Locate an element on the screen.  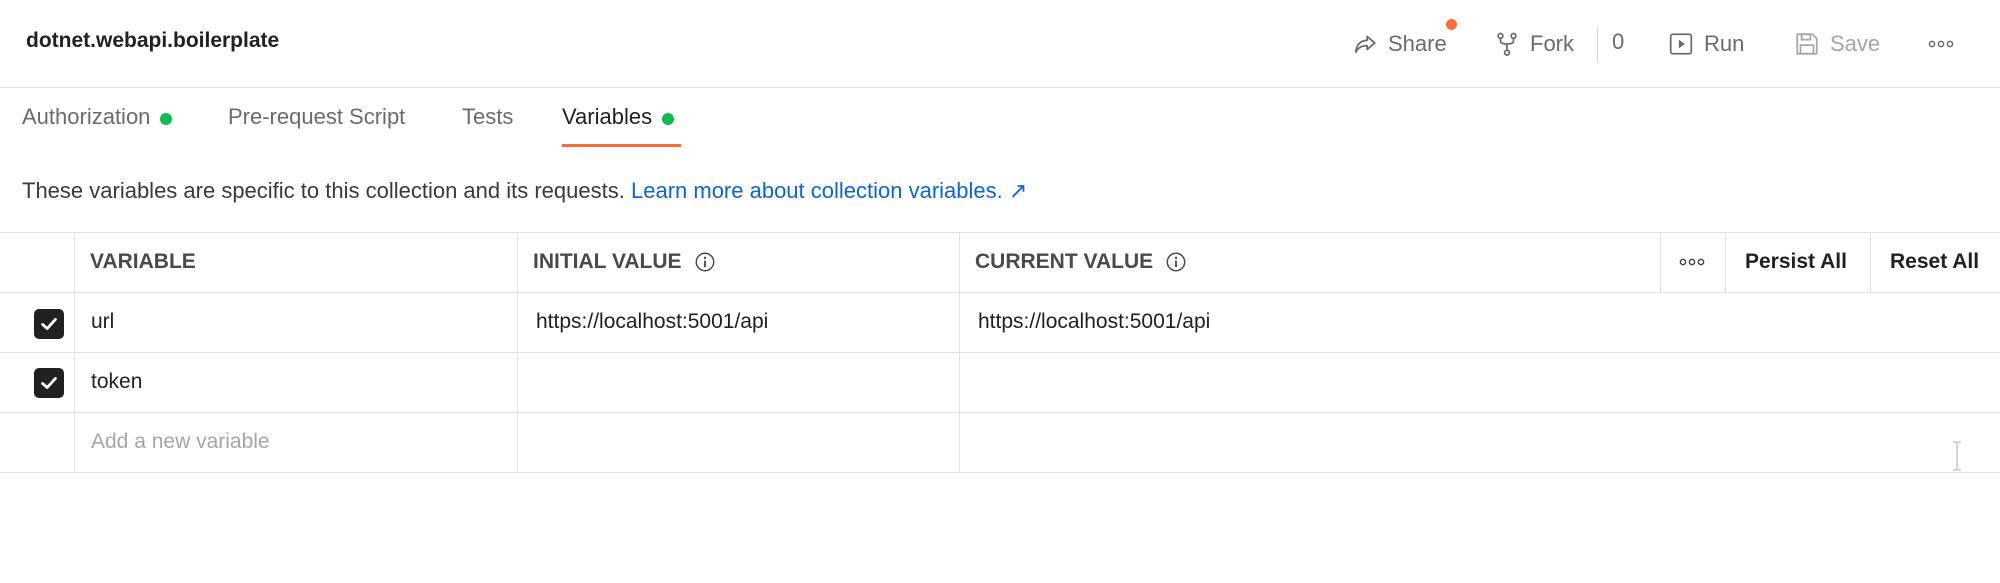
tab-label: Variables is located at coordinates (607, 116).